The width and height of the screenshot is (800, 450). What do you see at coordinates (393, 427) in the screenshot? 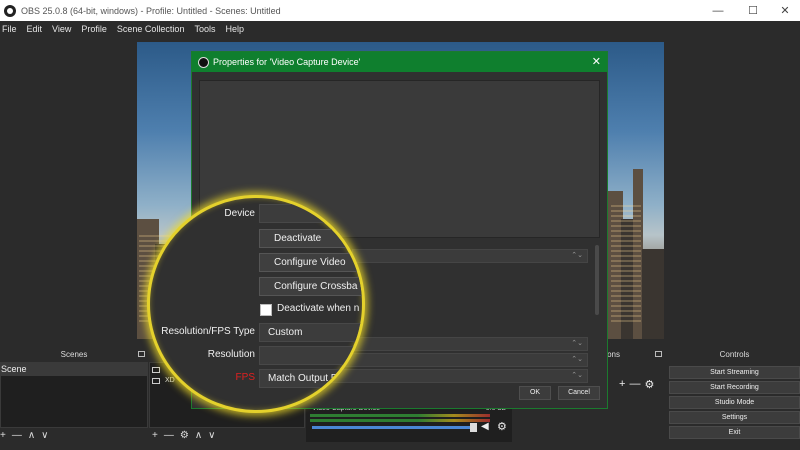
I see `volume-slider` at bounding box center [393, 427].